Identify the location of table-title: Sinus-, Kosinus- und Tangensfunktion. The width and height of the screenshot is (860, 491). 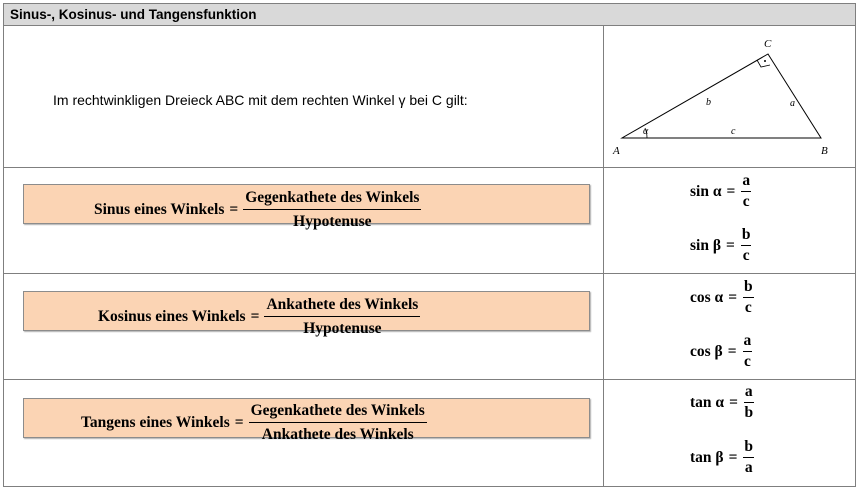
(133, 14).